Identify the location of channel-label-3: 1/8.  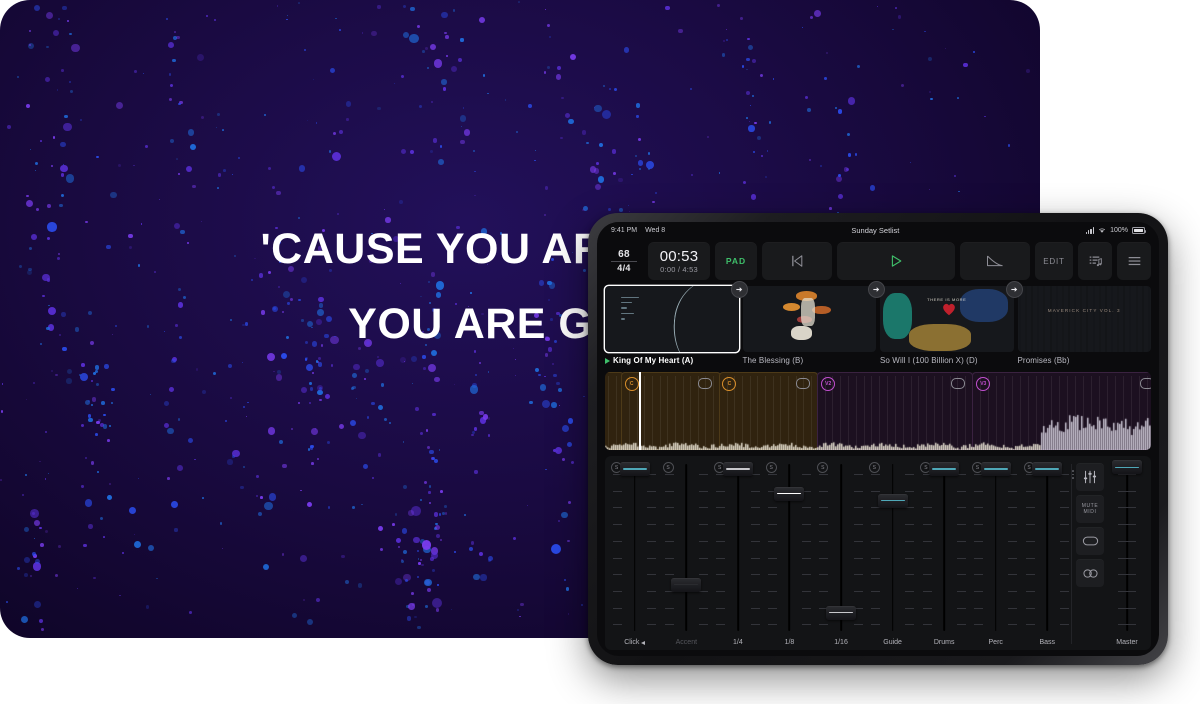
(790, 642).